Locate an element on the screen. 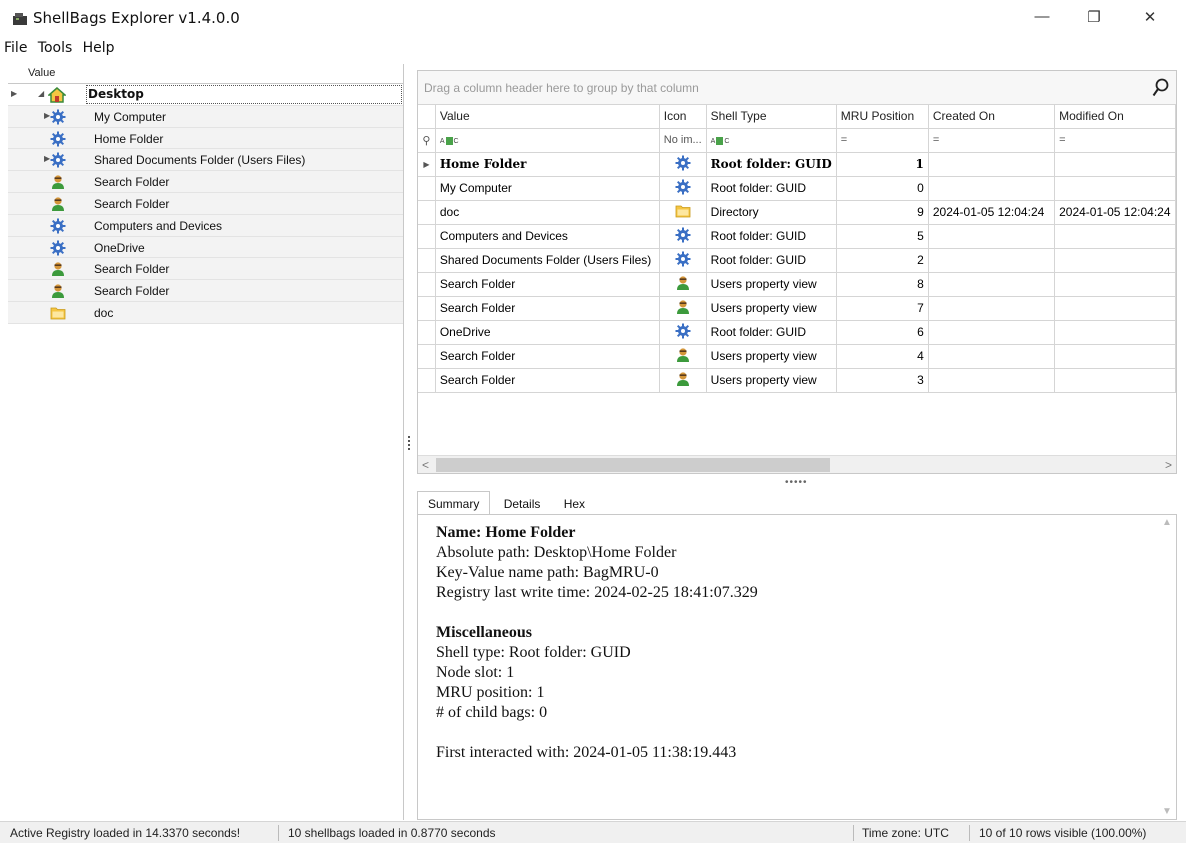  table-row: ▶ Home Folder Root folder: GUID 1 is located at coordinates (797, 164).